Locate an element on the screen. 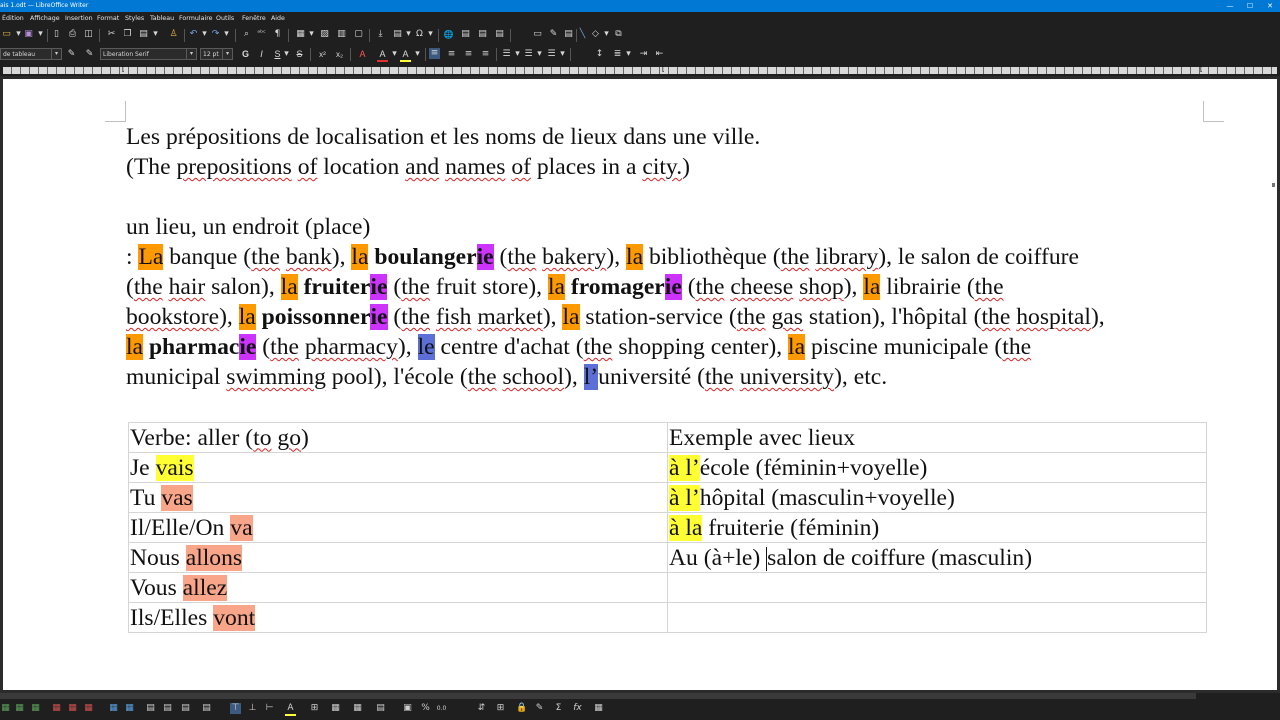 The height and width of the screenshot is (720, 1280). table-properties-icon: ⊞ is located at coordinates (500, 708).